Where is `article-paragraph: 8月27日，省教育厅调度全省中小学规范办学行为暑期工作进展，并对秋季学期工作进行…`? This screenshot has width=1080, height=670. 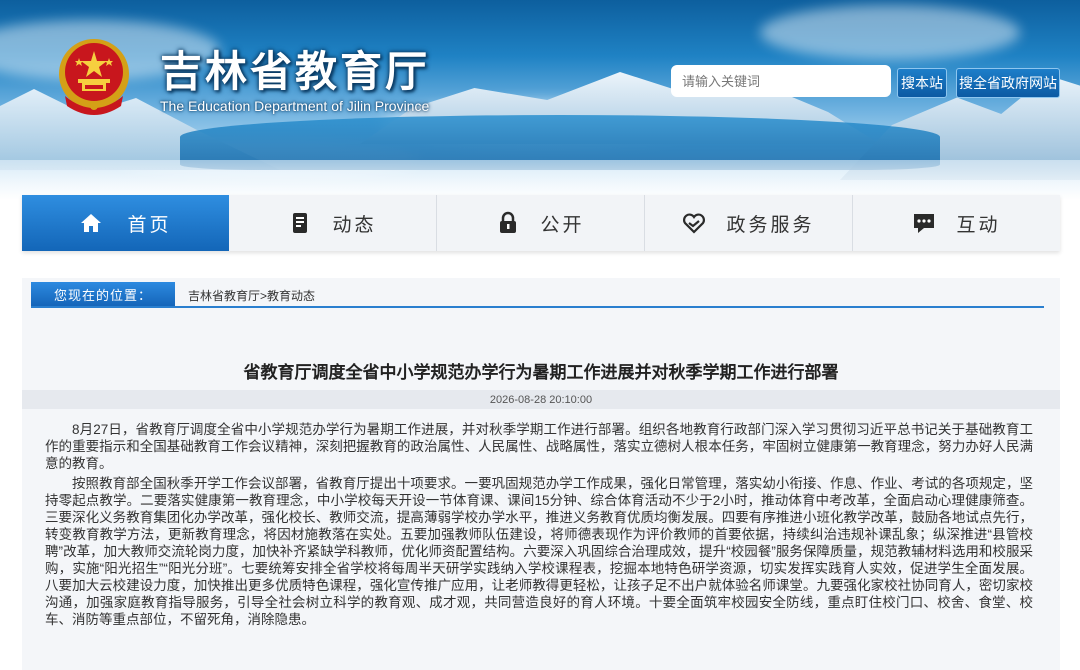
article-paragraph: 8月27日，省教育厅调度全省中小学规范办学行为暑期工作进展，并对秋季学期工作进行… is located at coordinates (539, 446).